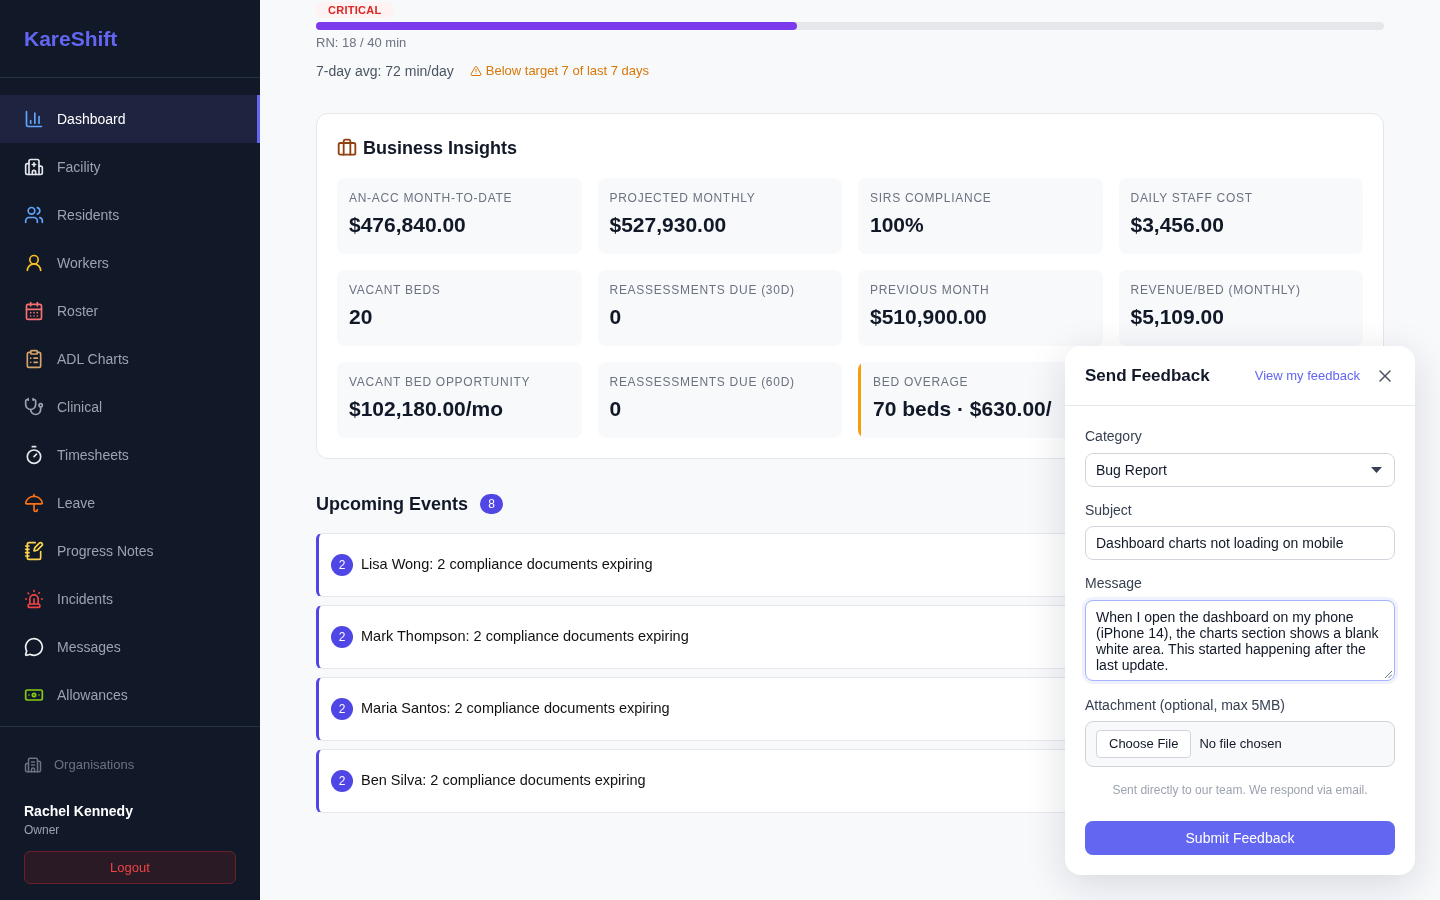  Describe the element at coordinates (1185, 705) in the screenshot. I see `field-label: Attachment (optional, max 5MB)` at that location.